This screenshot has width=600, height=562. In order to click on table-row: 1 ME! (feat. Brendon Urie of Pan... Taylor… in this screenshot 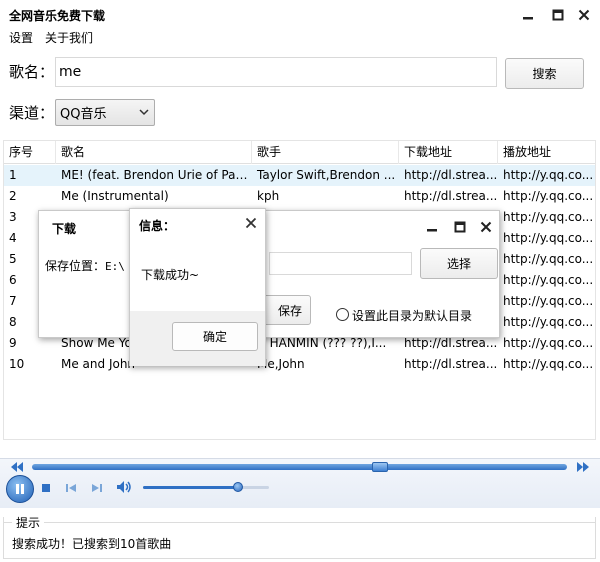, I will do `click(299, 175)`.